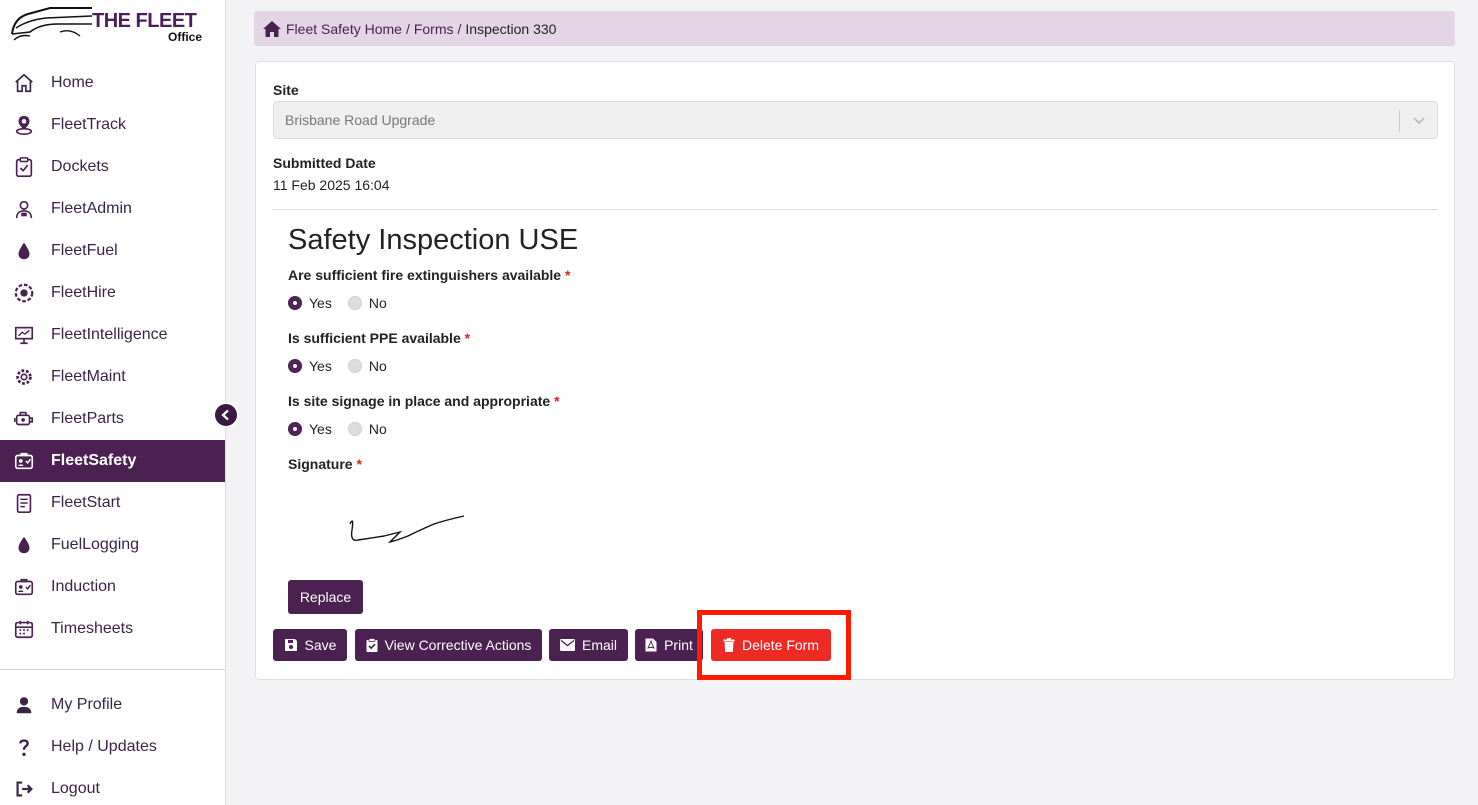 The height and width of the screenshot is (805, 1478). I want to click on sidebar-collapse-button, so click(226, 415).